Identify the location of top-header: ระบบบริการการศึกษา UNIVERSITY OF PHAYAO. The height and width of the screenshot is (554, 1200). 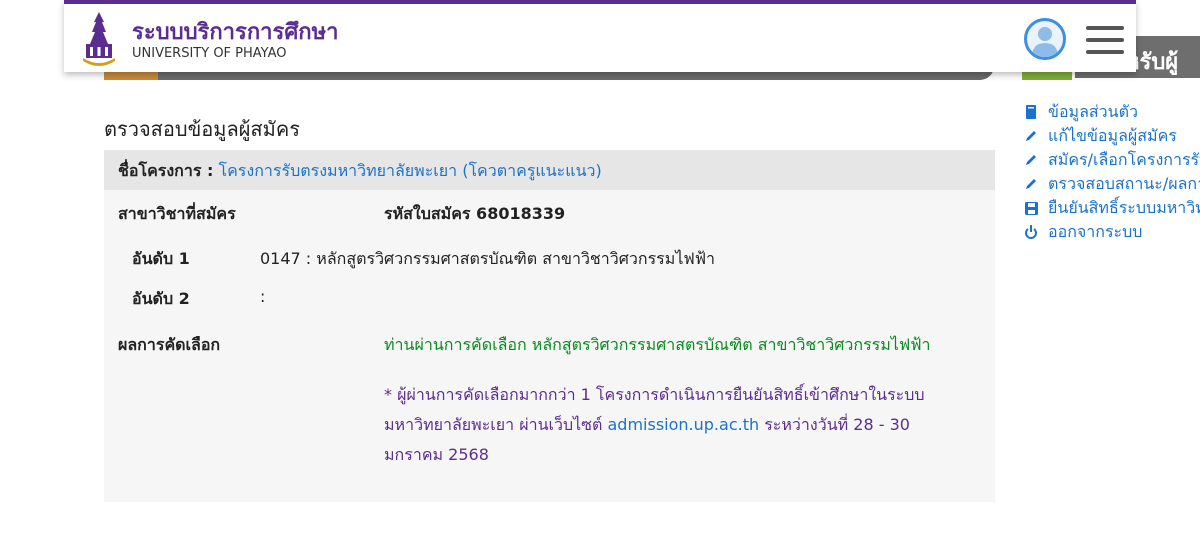
(600, 36).